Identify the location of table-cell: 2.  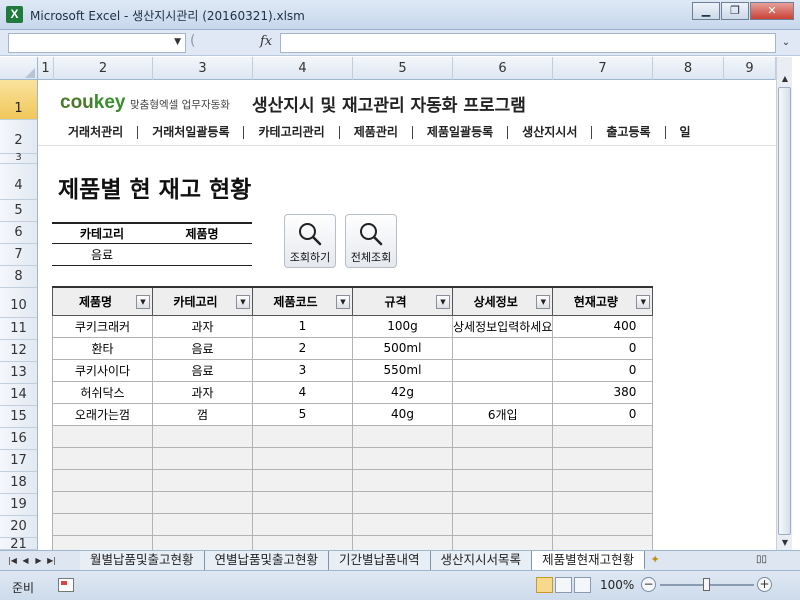
(302, 348).